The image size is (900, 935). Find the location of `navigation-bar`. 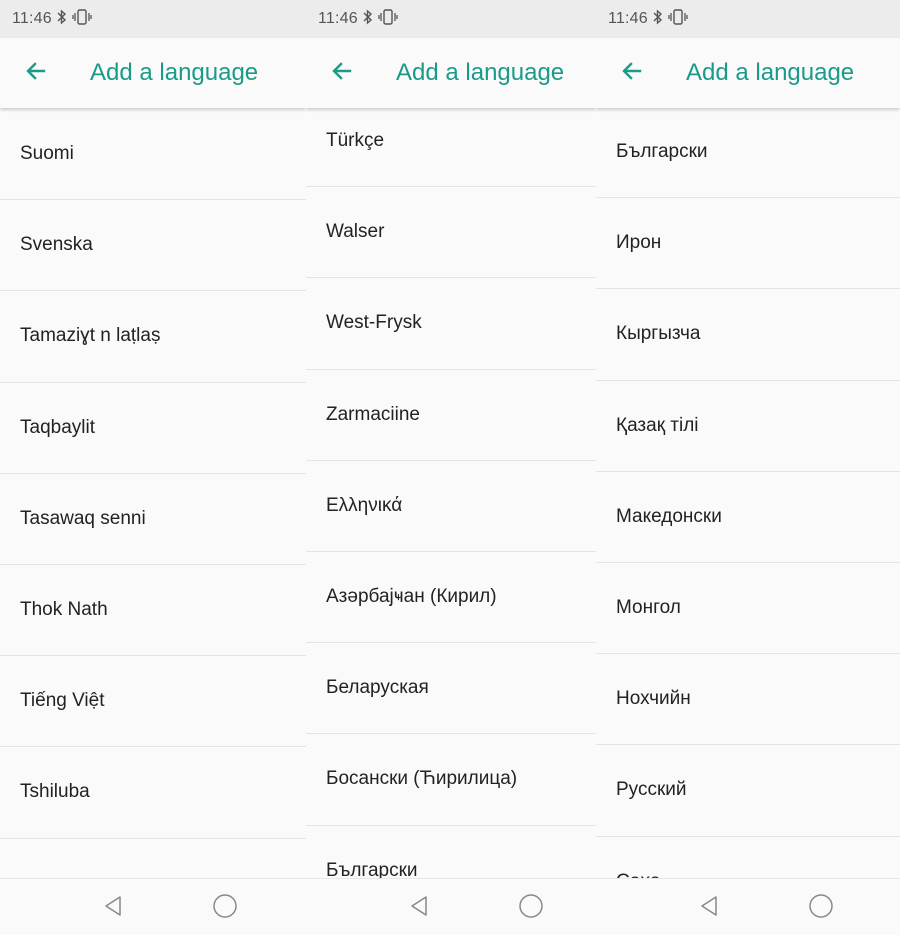

navigation-bar is located at coordinates (450, 906).